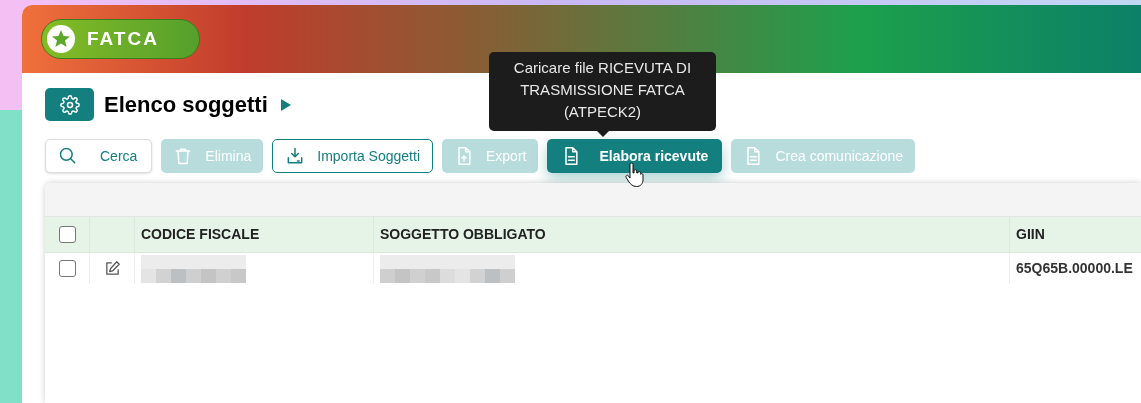 Image resolution: width=1141 pixels, height=403 pixels. What do you see at coordinates (634, 175) in the screenshot?
I see `hand-cursor-icon` at bounding box center [634, 175].